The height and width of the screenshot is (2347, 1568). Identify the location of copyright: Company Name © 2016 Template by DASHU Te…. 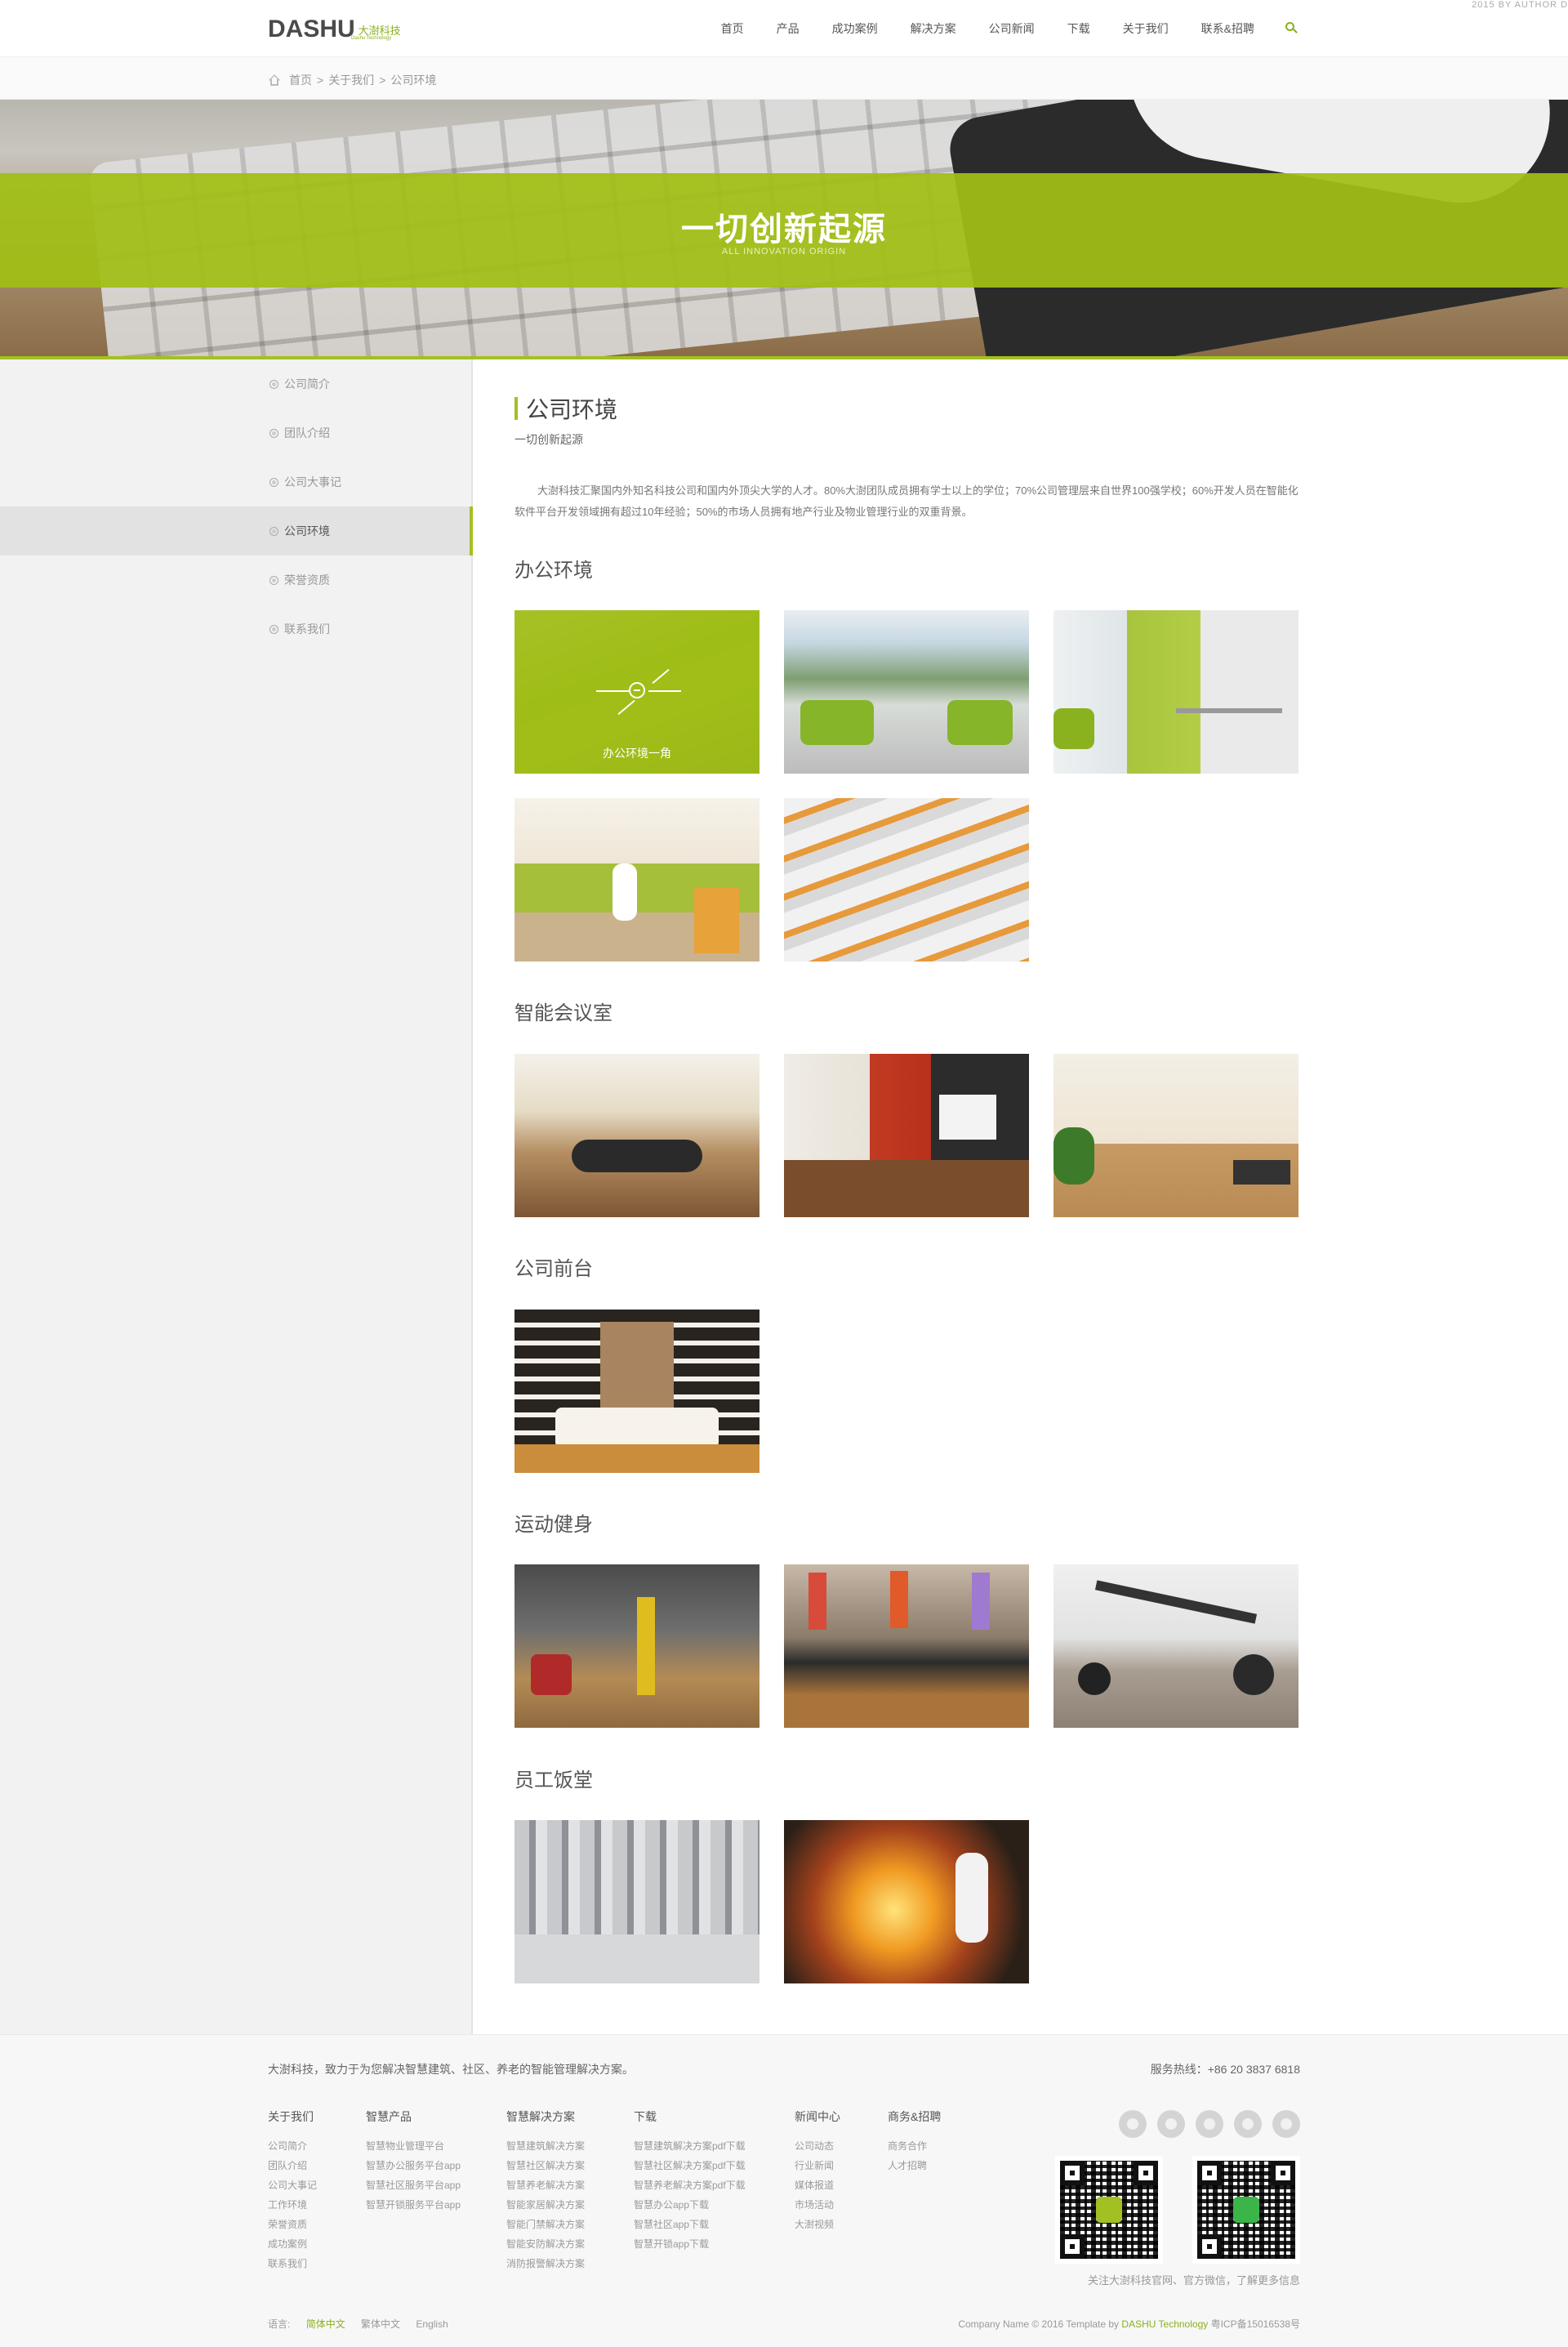
(1129, 2324).